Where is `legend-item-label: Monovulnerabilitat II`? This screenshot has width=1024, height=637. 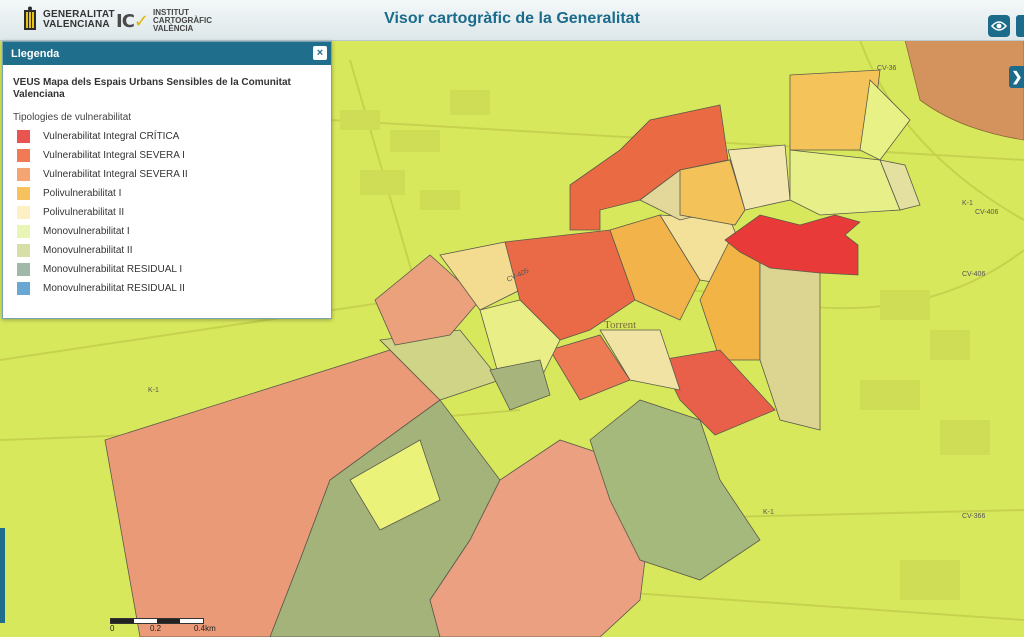 legend-item-label: Monovulnerabilitat II is located at coordinates (88, 250).